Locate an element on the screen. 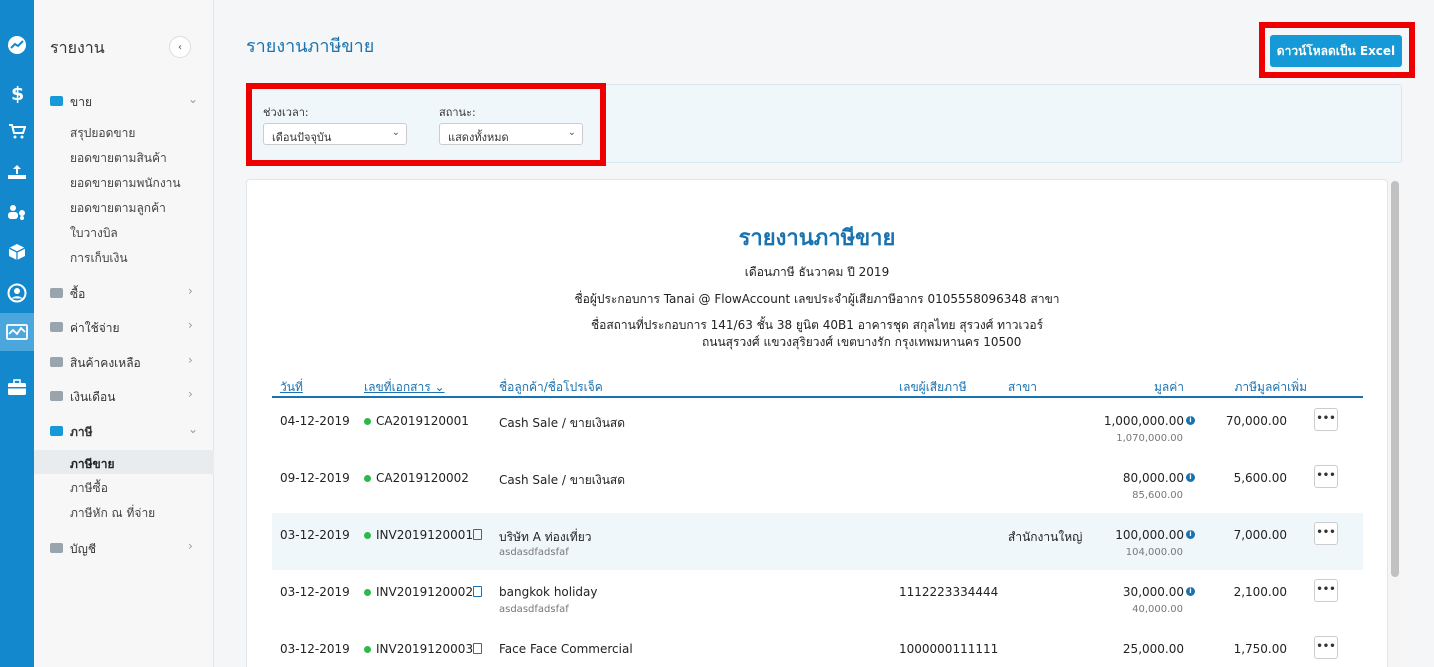 Image resolution: width=1434 pixels, height=667 pixels. row-vat: 2,100.00 is located at coordinates (1260, 592).